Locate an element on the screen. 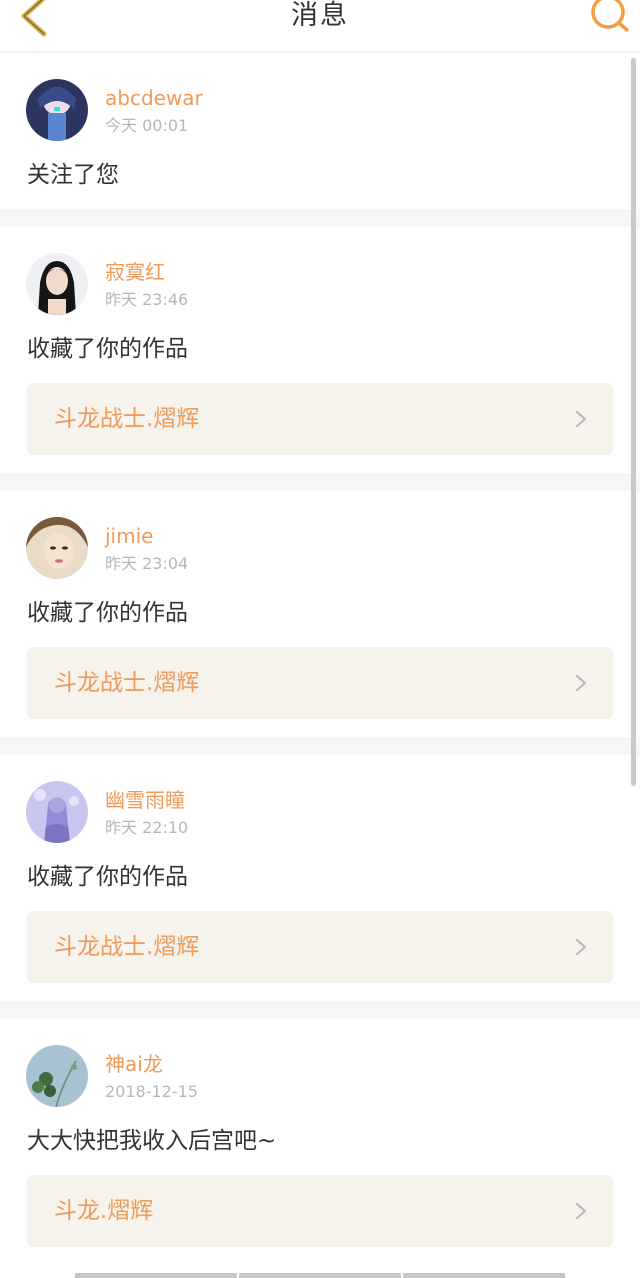 This screenshot has height=1278, width=640. avatar-girl-portrait is located at coordinates (57, 548).